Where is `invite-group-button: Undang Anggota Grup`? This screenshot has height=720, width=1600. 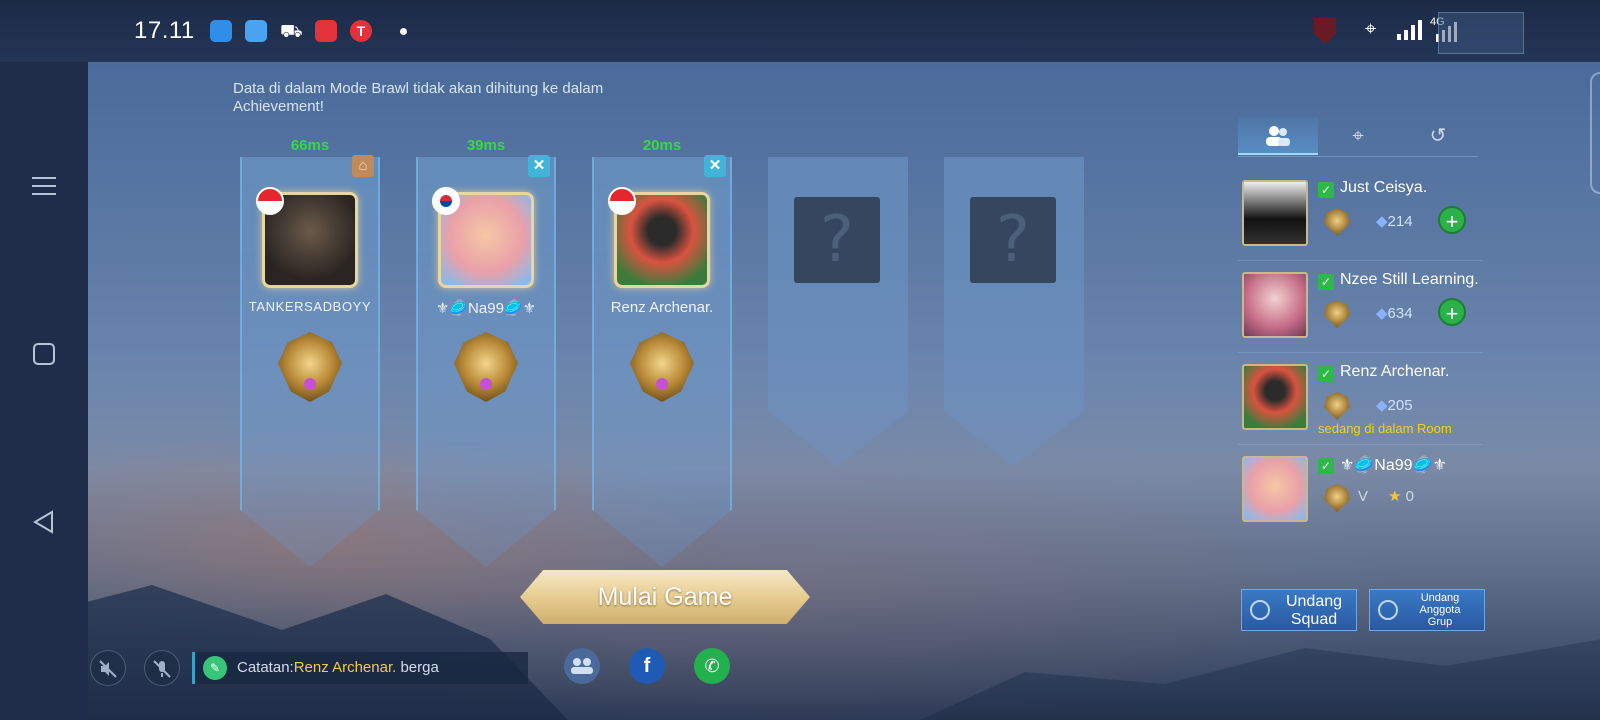
invite-group-button: Undang Anggota Grup is located at coordinates (1427, 610).